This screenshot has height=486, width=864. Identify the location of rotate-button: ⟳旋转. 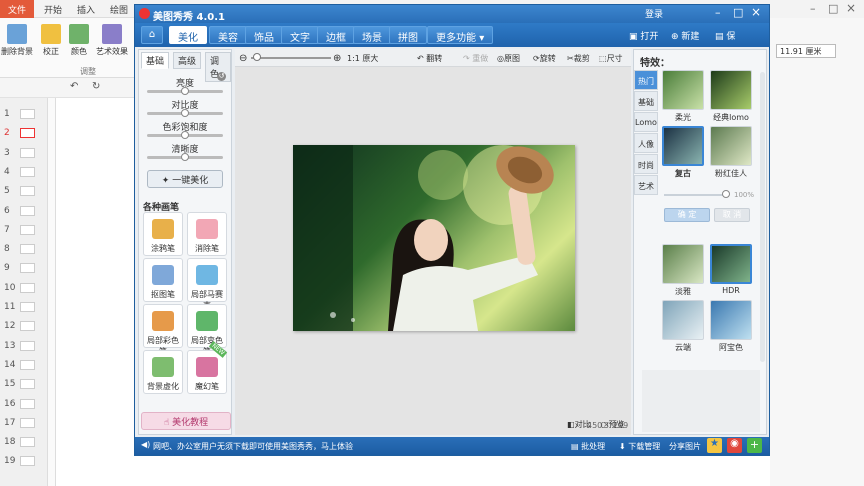
(544, 58).